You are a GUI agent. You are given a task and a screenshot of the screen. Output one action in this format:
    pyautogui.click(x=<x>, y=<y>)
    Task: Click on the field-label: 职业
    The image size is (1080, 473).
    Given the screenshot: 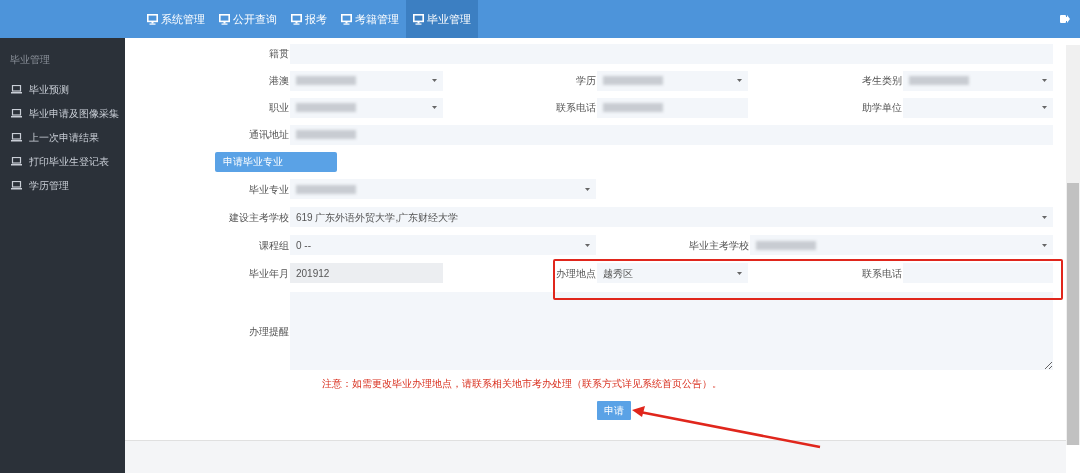 What is the action you would take?
    pyautogui.click(x=279, y=108)
    